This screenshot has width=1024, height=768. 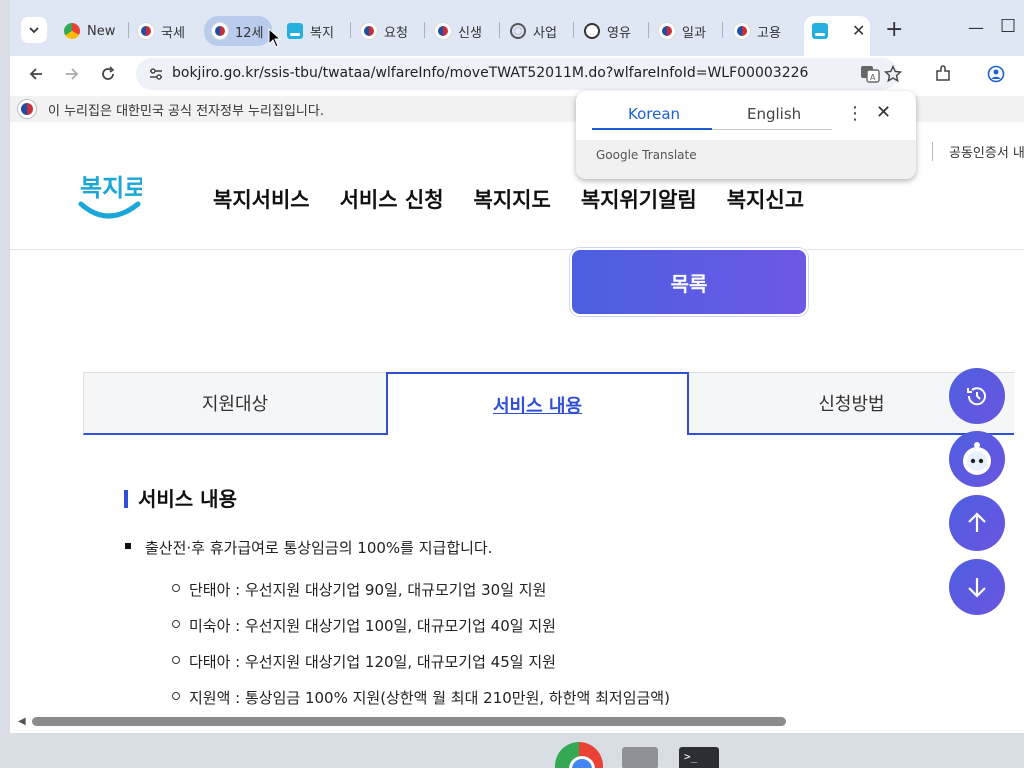 What do you see at coordinates (72, 74) in the screenshot?
I see `forward-icon` at bounding box center [72, 74].